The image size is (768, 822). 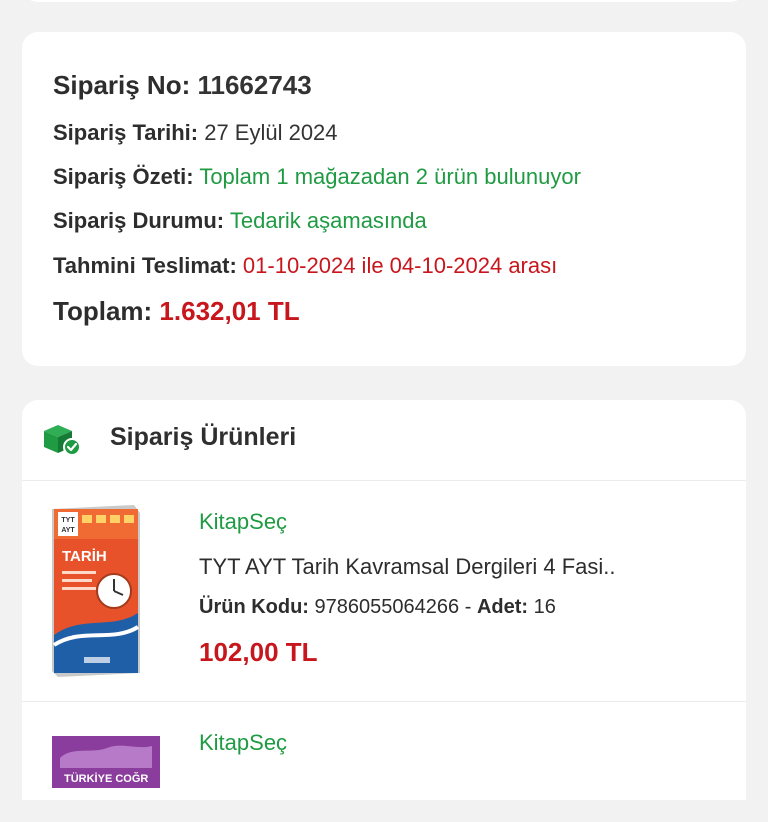 I want to click on order-date-label: Sipariş Tarihi:, so click(x=126, y=132).